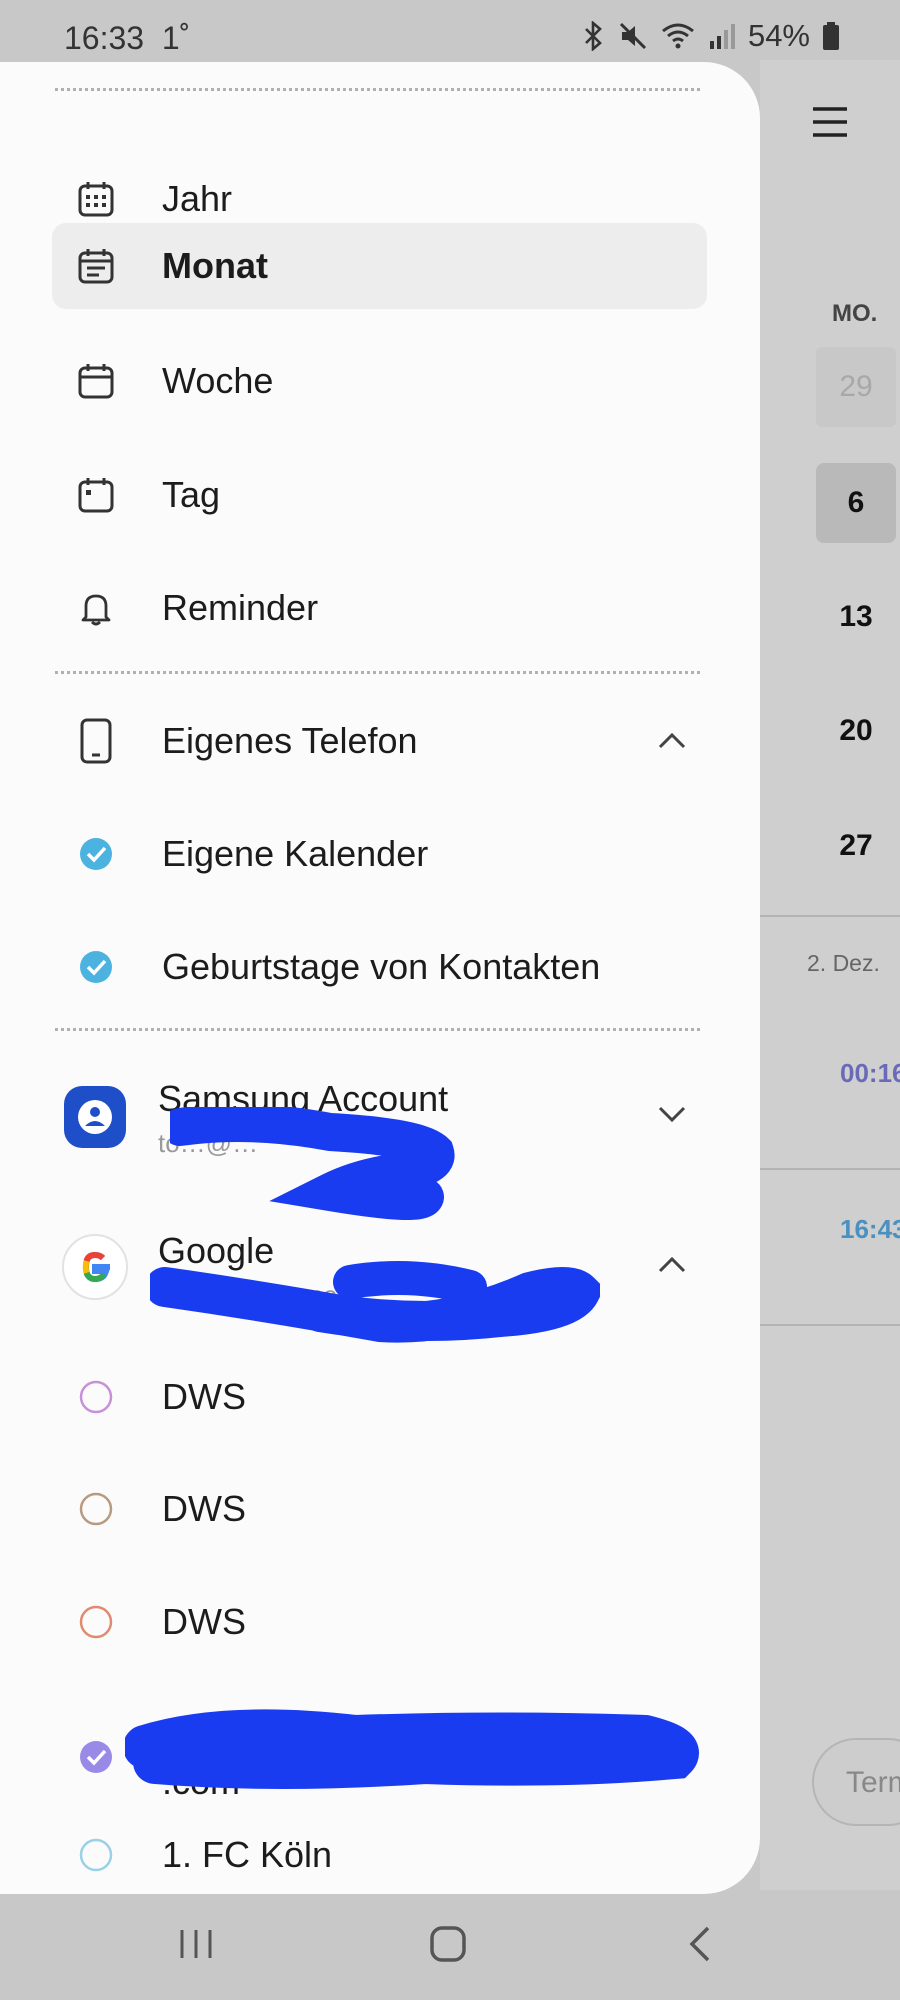 The image size is (900, 2000). Describe the element at coordinates (856, 617) in the screenshot. I see `day-cell: 13` at that location.